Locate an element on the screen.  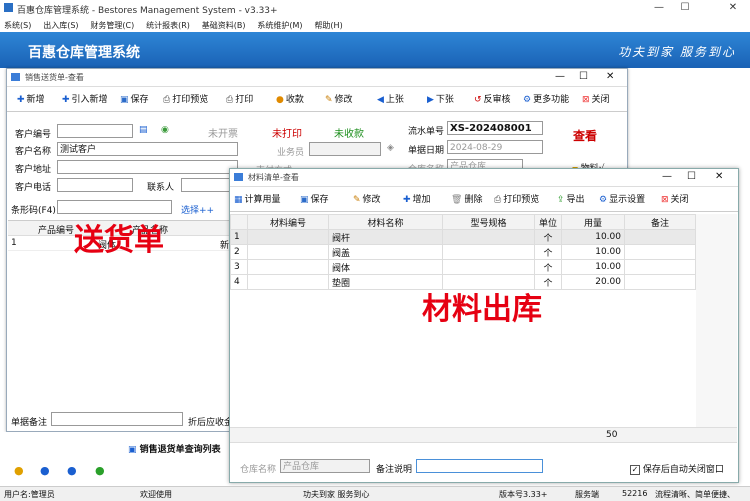
menu-finance: 财务管理(C) is located at coordinates (112, 25).